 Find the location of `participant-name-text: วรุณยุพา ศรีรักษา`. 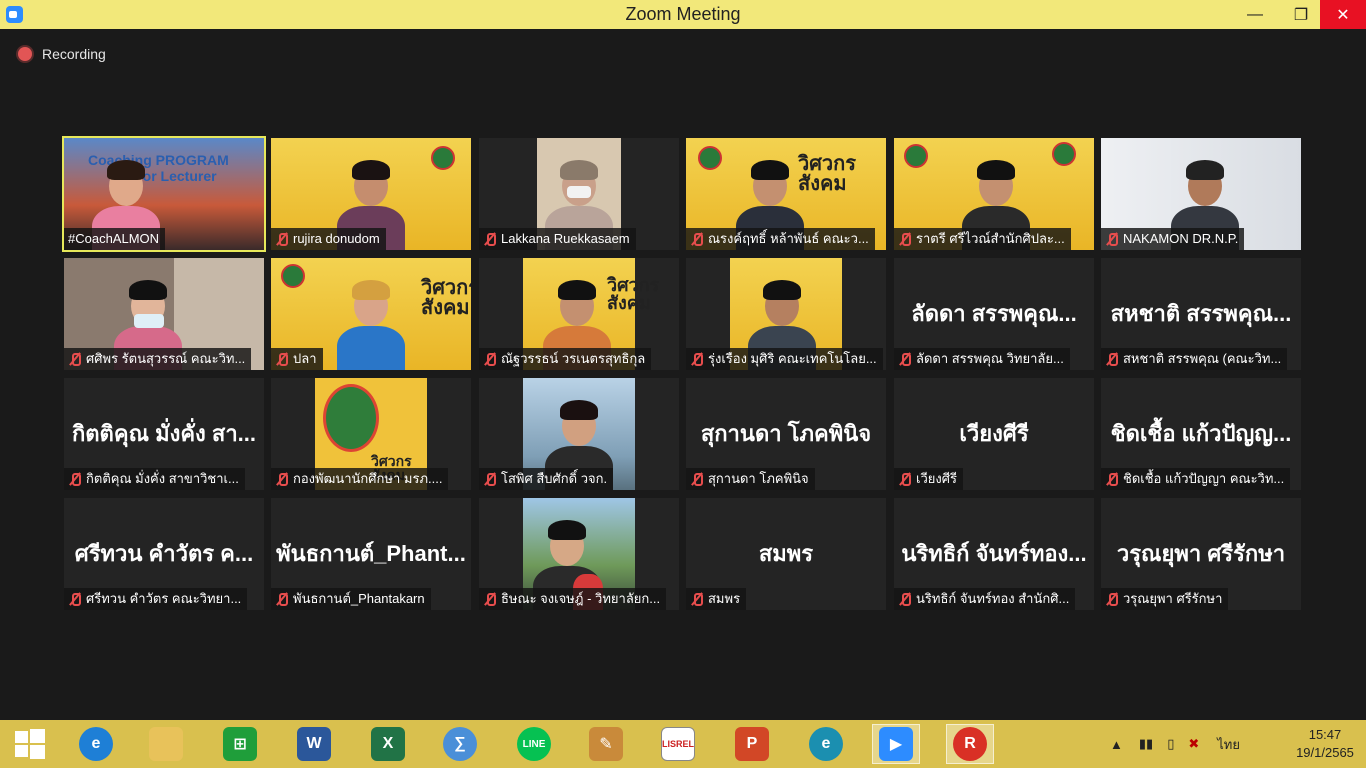

participant-name-text: วรุณยุพา ศรีรักษา is located at coordinates (1173, 598).